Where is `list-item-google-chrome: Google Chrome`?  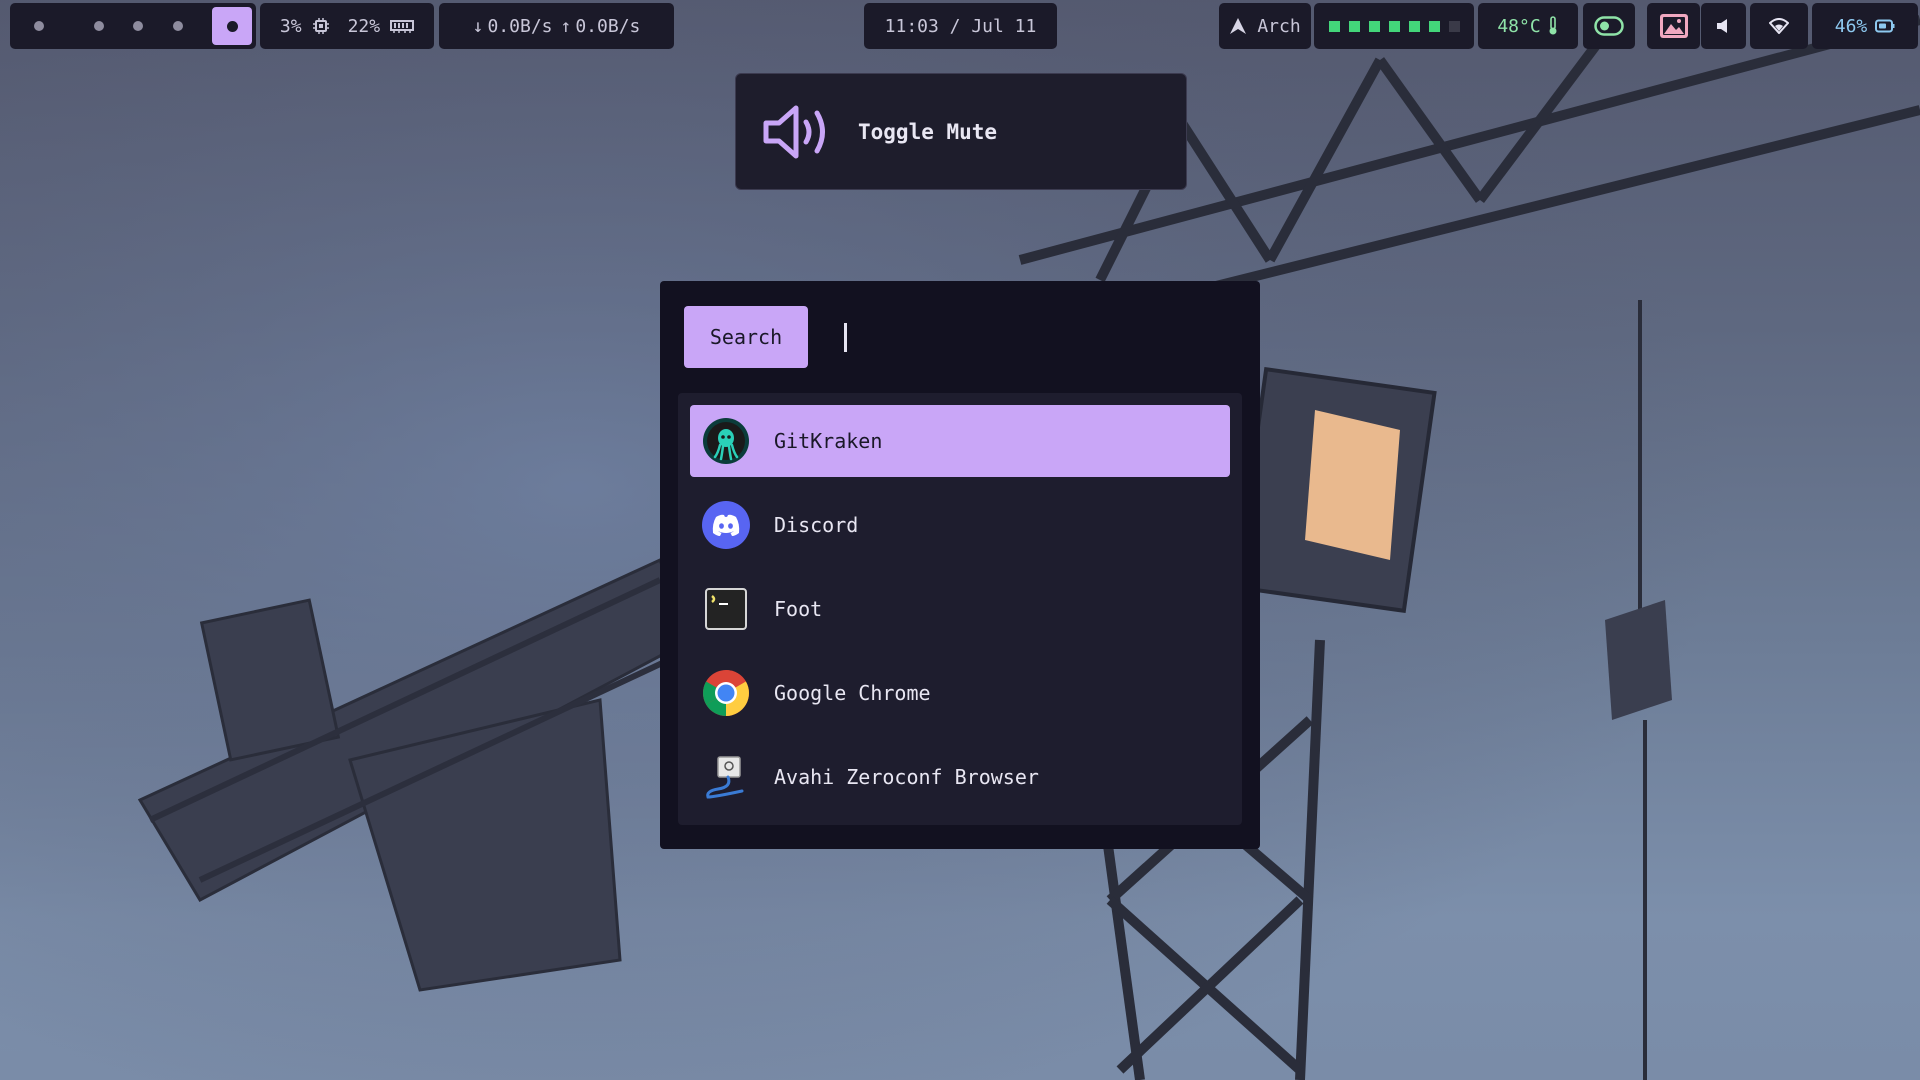 list-item-google-chrome: Google Chrome is located at coordinates (960, 693).